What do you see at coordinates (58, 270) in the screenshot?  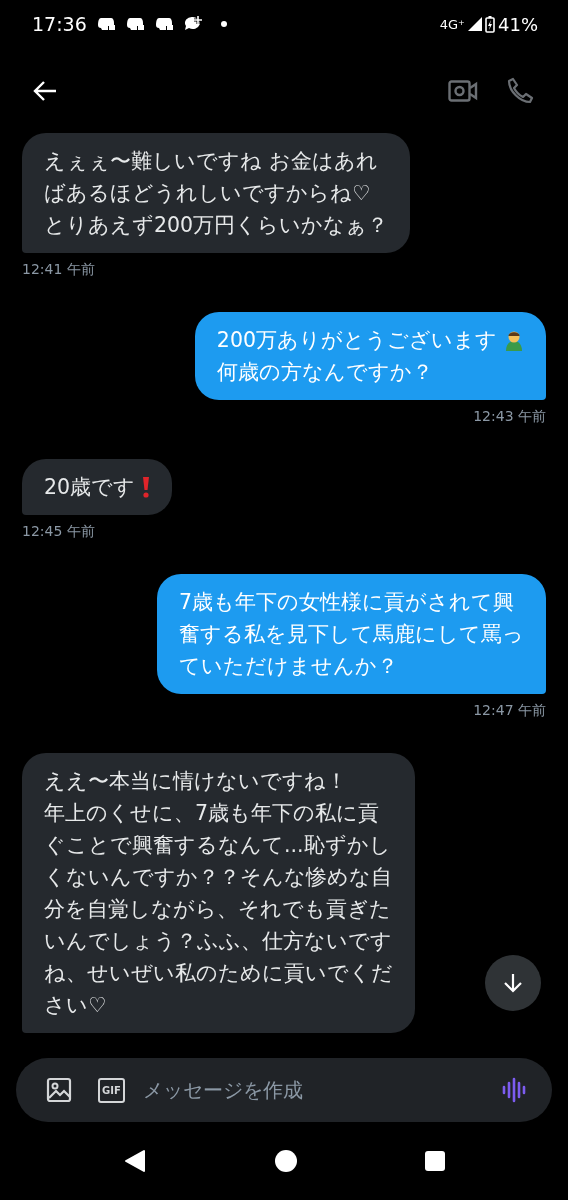 I see `message-time: 12:41 午前` at bounding box center [58, 270].